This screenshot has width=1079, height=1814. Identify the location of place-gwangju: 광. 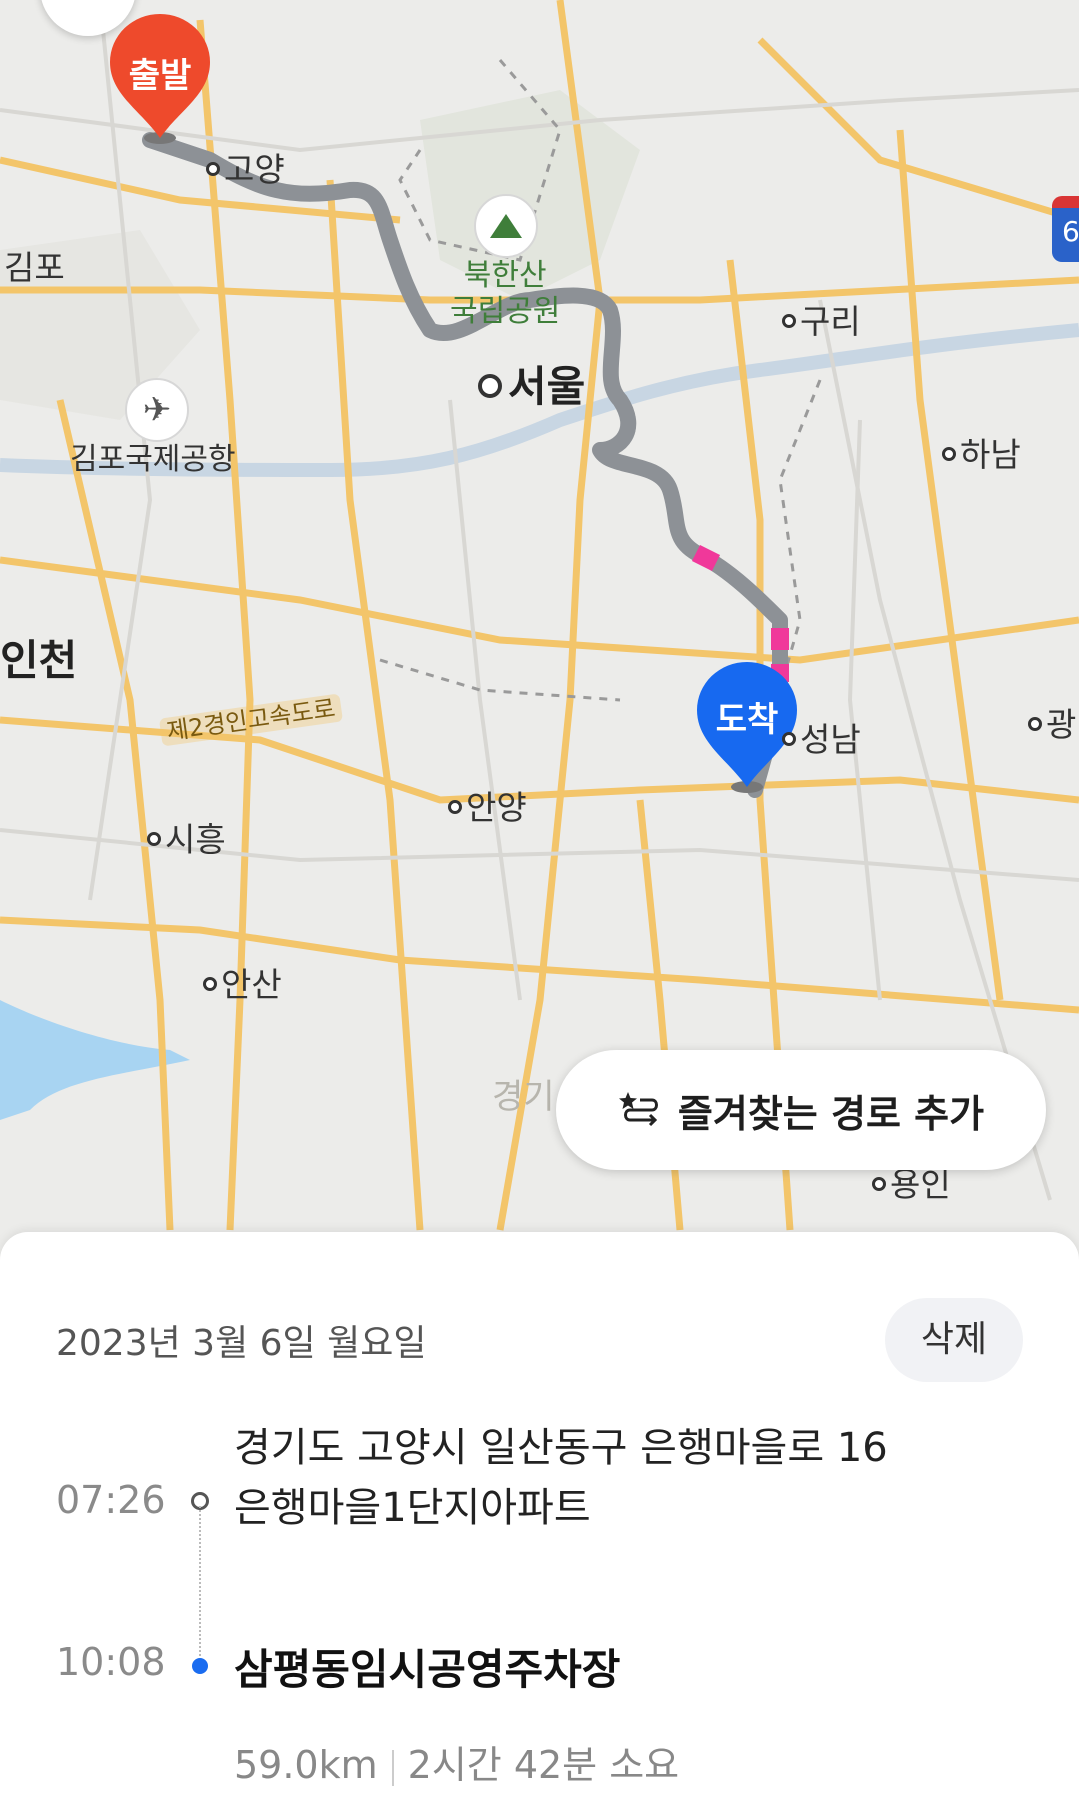
(1052, 724).